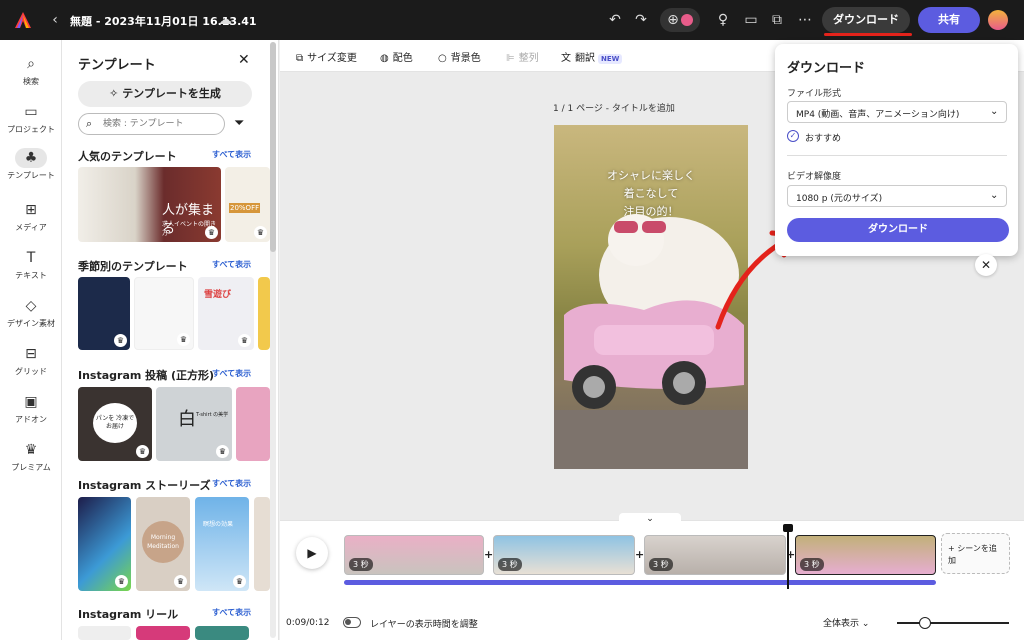 Image resolution: width=1024 pixels, height=640 pixels. I want to click on divider, so click(897, 155).